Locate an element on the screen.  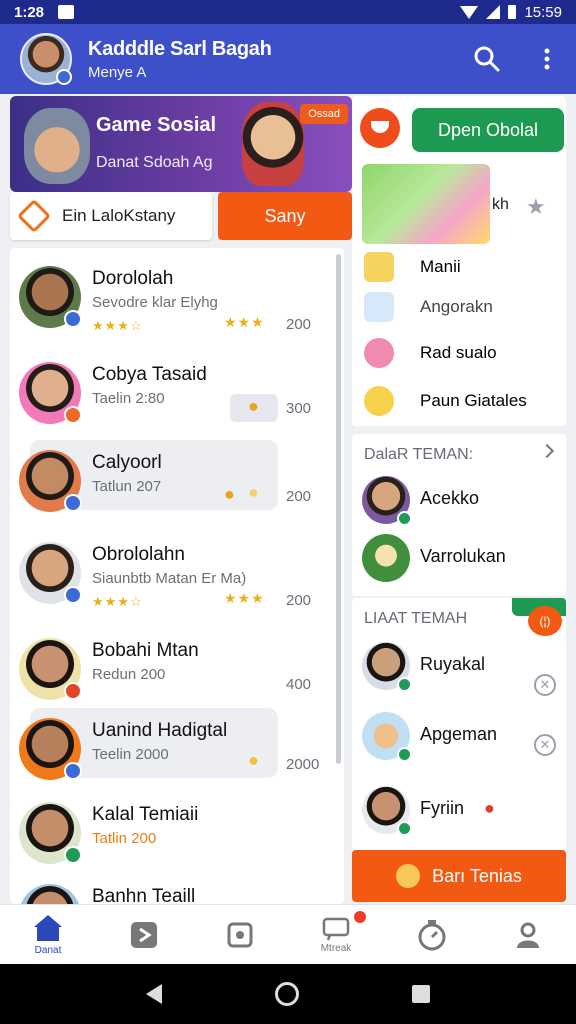
status-icons: 15:59 is located at coordinates (511, 12).